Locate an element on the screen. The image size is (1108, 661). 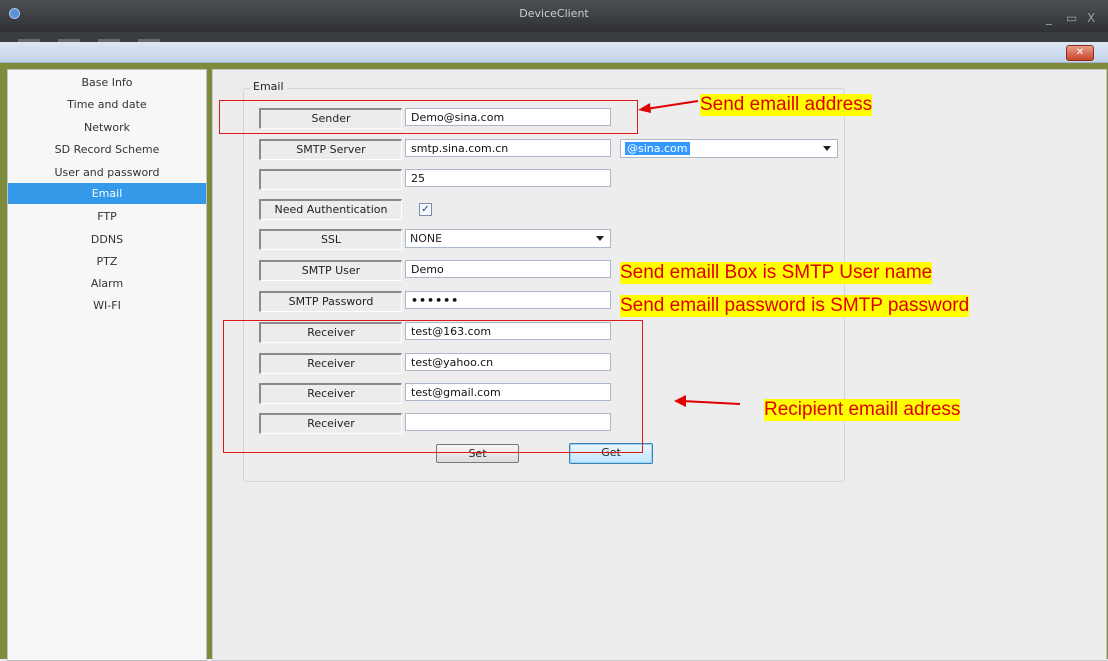
port-label is located at coordinates (330, 179).